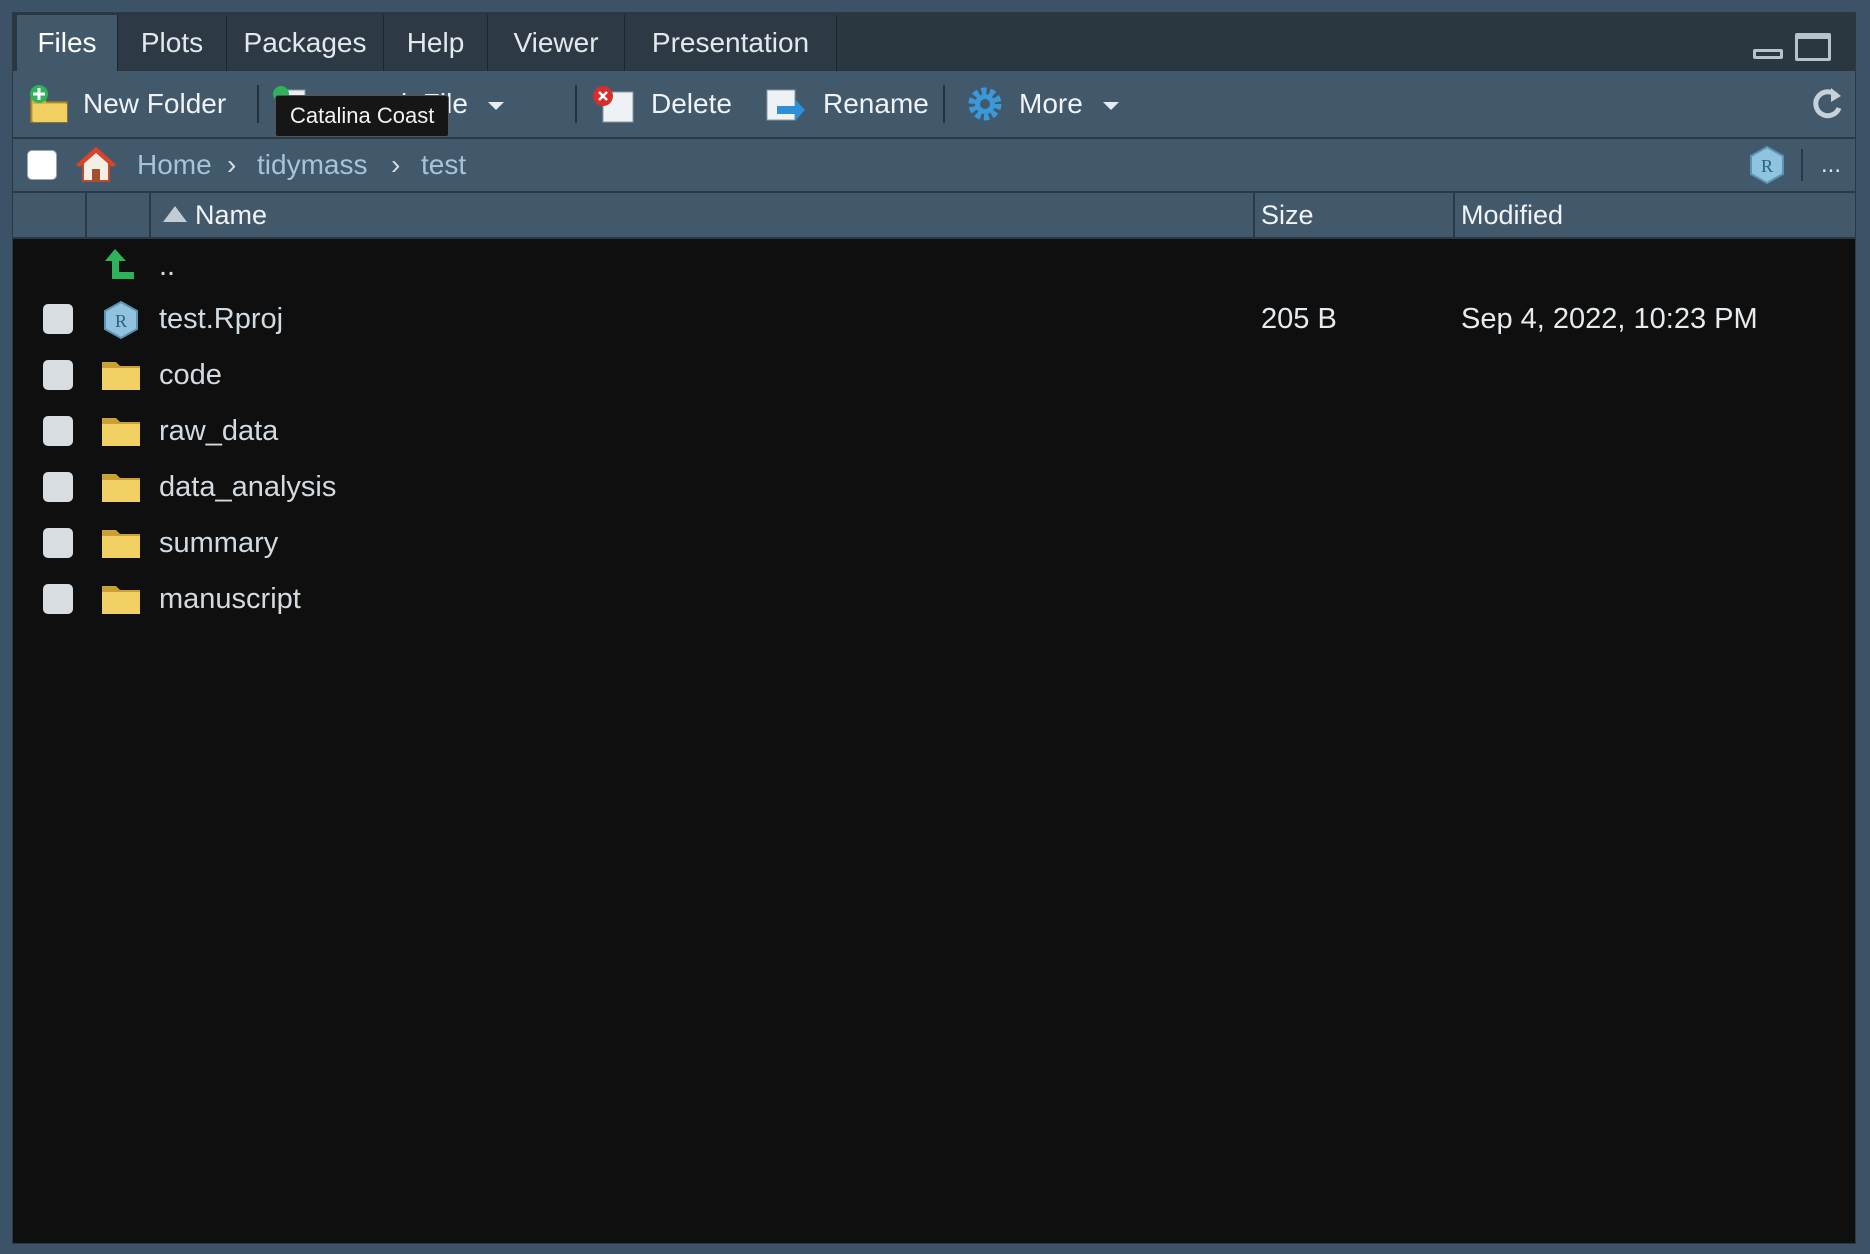 The width and height of the screenshot is (1870, 1254). I want to click on tab-plots: Plots, so click(172, 43).